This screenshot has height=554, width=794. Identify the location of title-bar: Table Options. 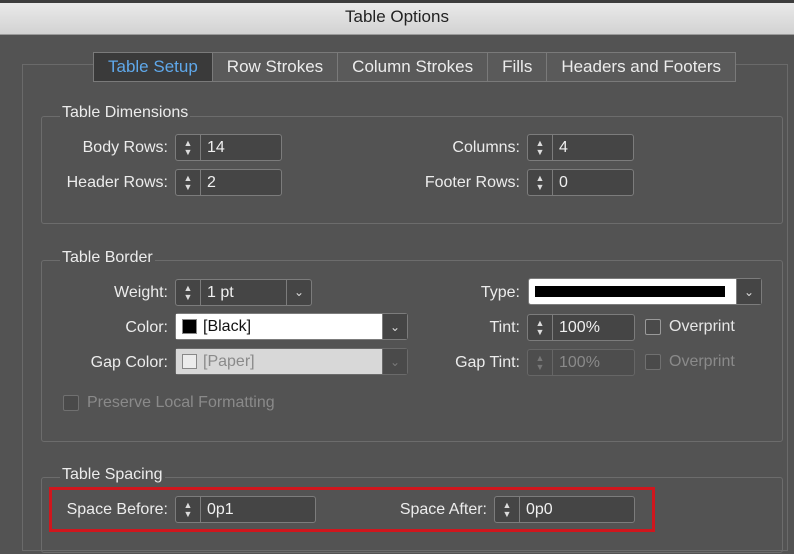
(397, 17).